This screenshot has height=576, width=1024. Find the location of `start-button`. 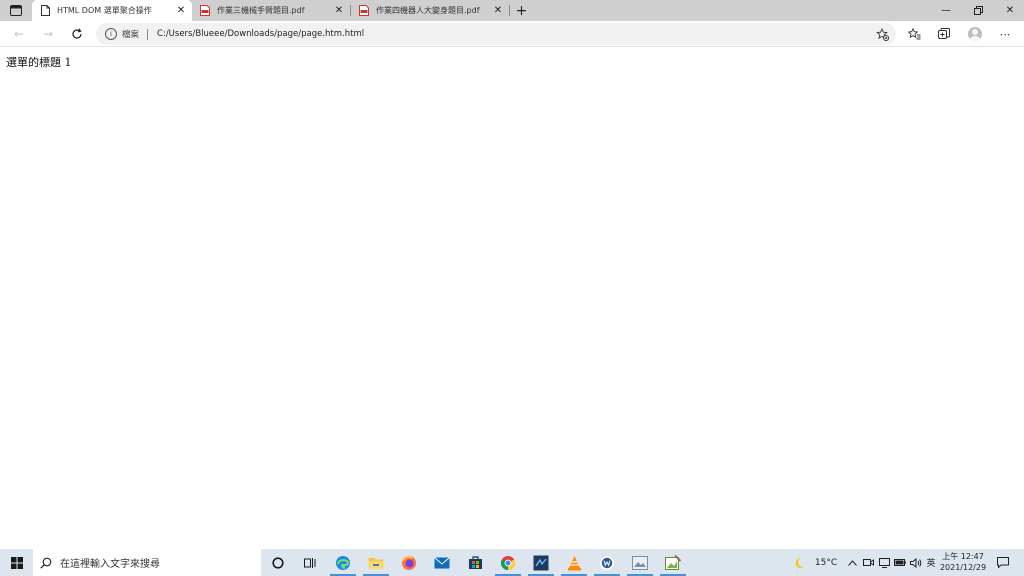

start-button is located at coordinates (16, 562).